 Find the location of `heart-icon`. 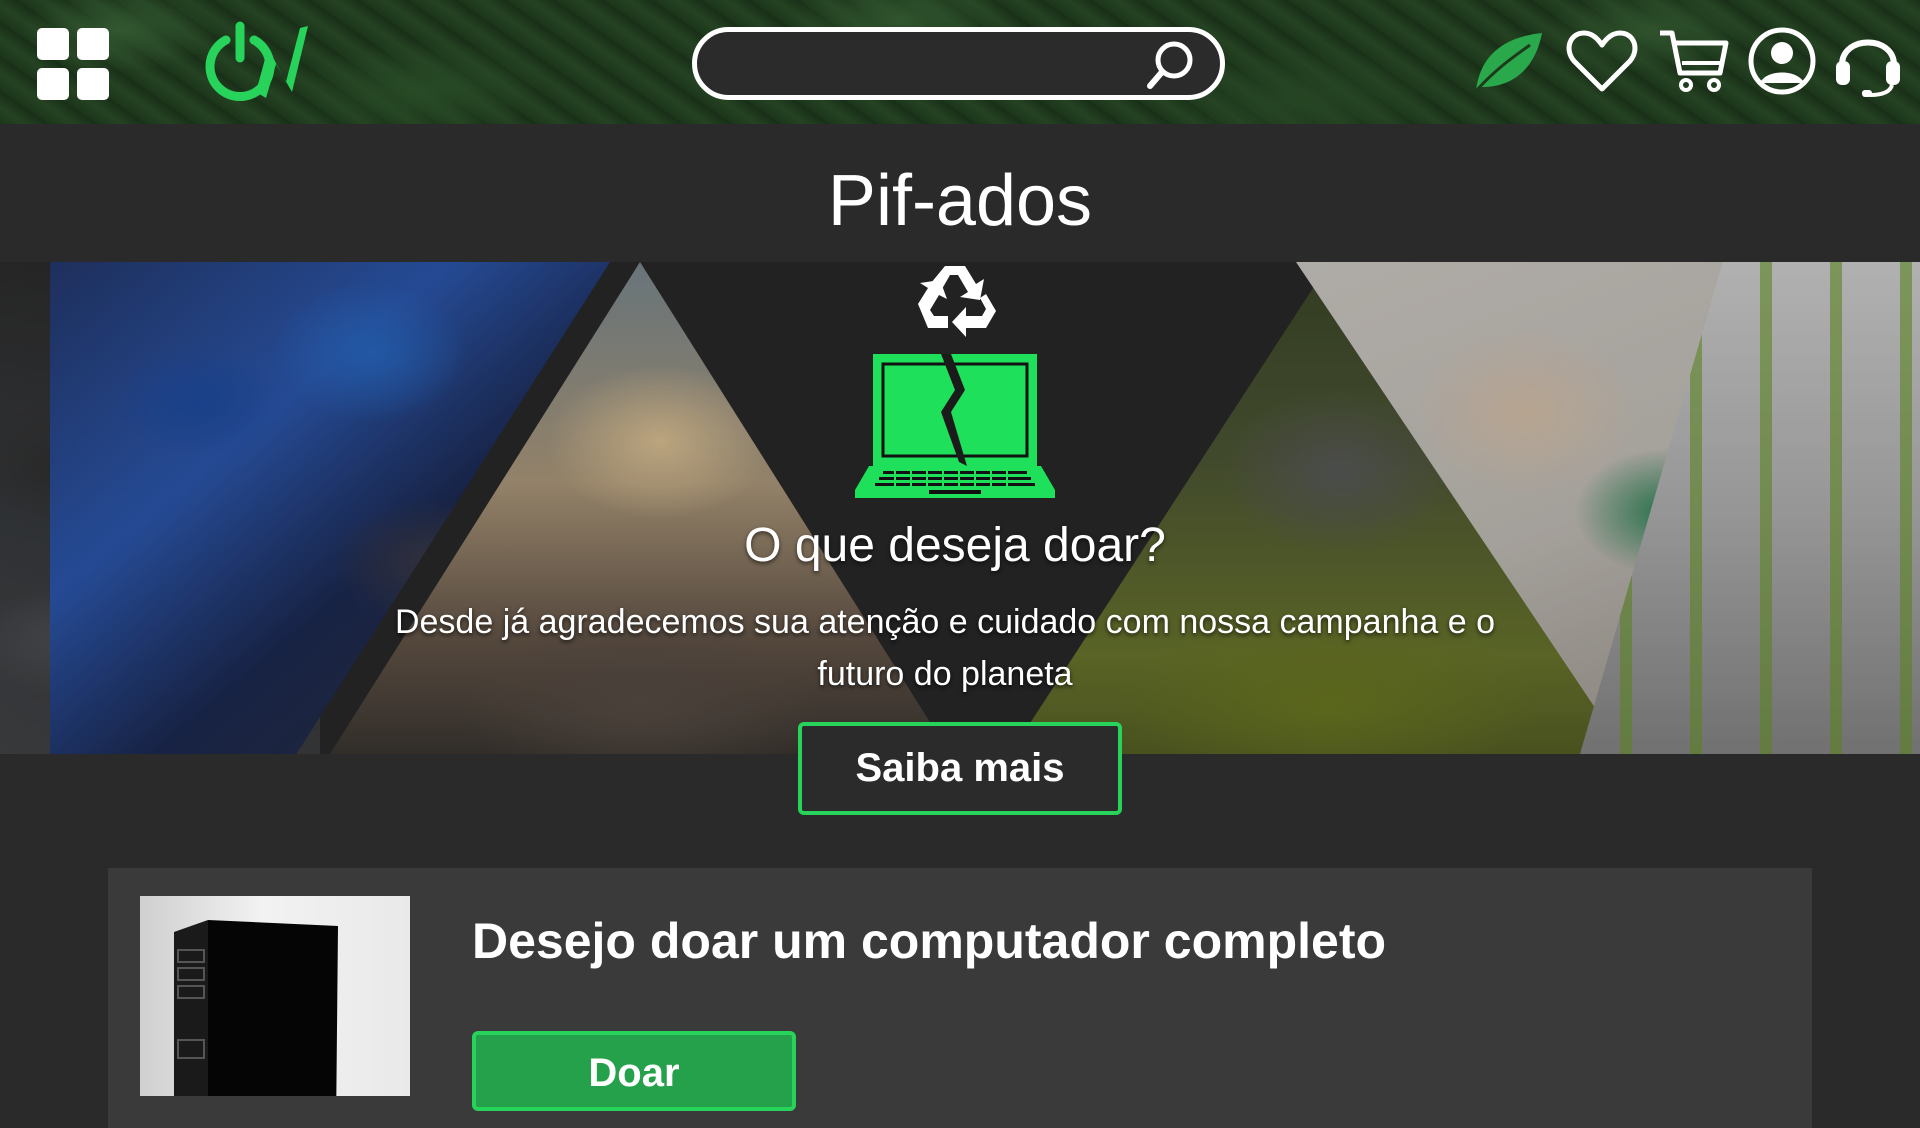

heart-icon is located at coordinates (1602, 61).